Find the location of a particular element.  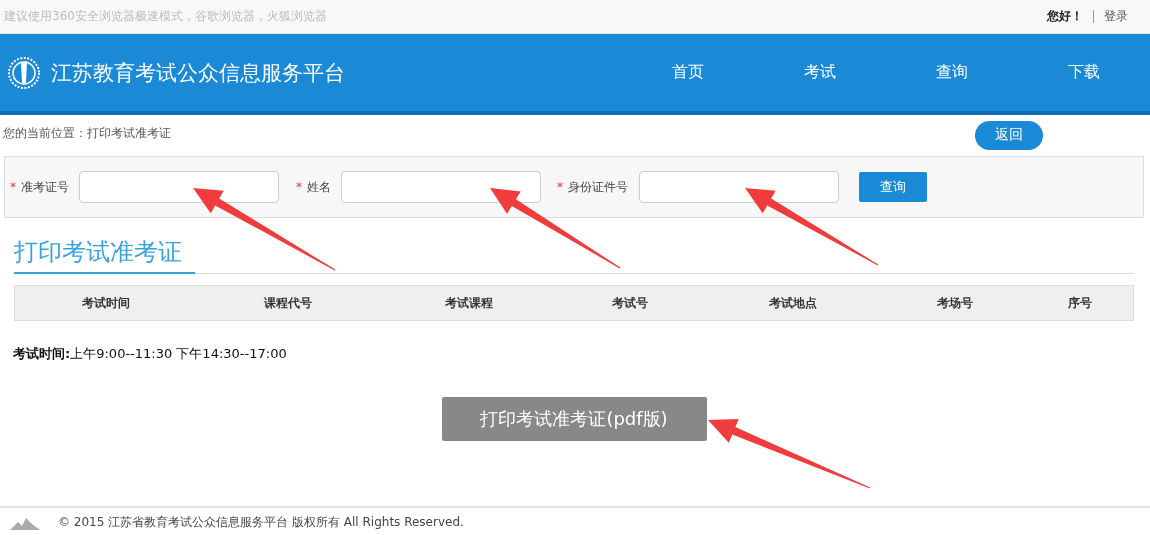

breadcrumb-text: 您的当前位置：打印考试准考证 is located at coordinates (87, 133).